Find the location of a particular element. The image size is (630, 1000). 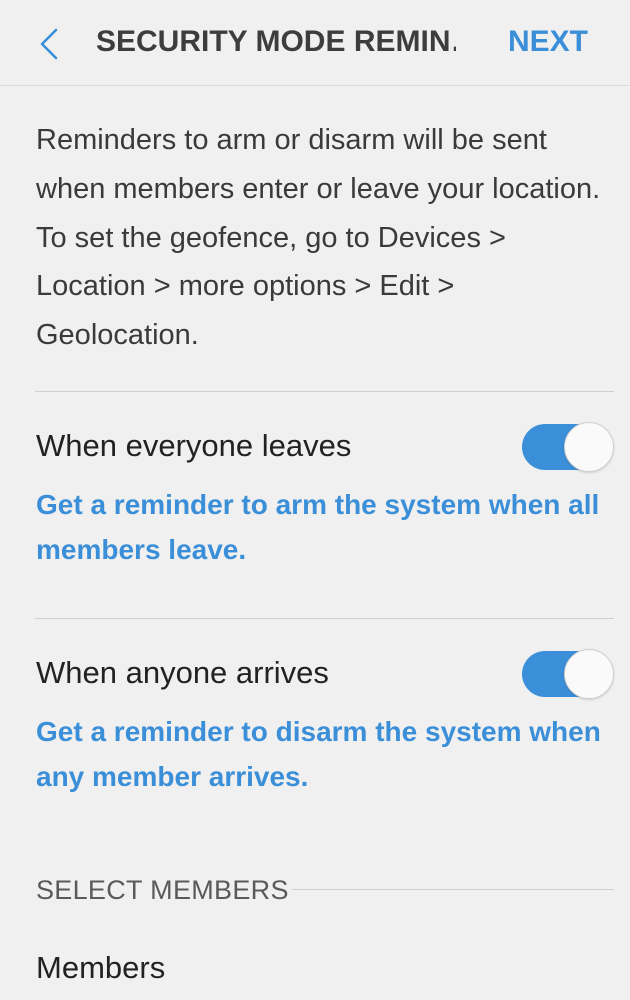

members-item: Members is located at coordinates (100, 968).